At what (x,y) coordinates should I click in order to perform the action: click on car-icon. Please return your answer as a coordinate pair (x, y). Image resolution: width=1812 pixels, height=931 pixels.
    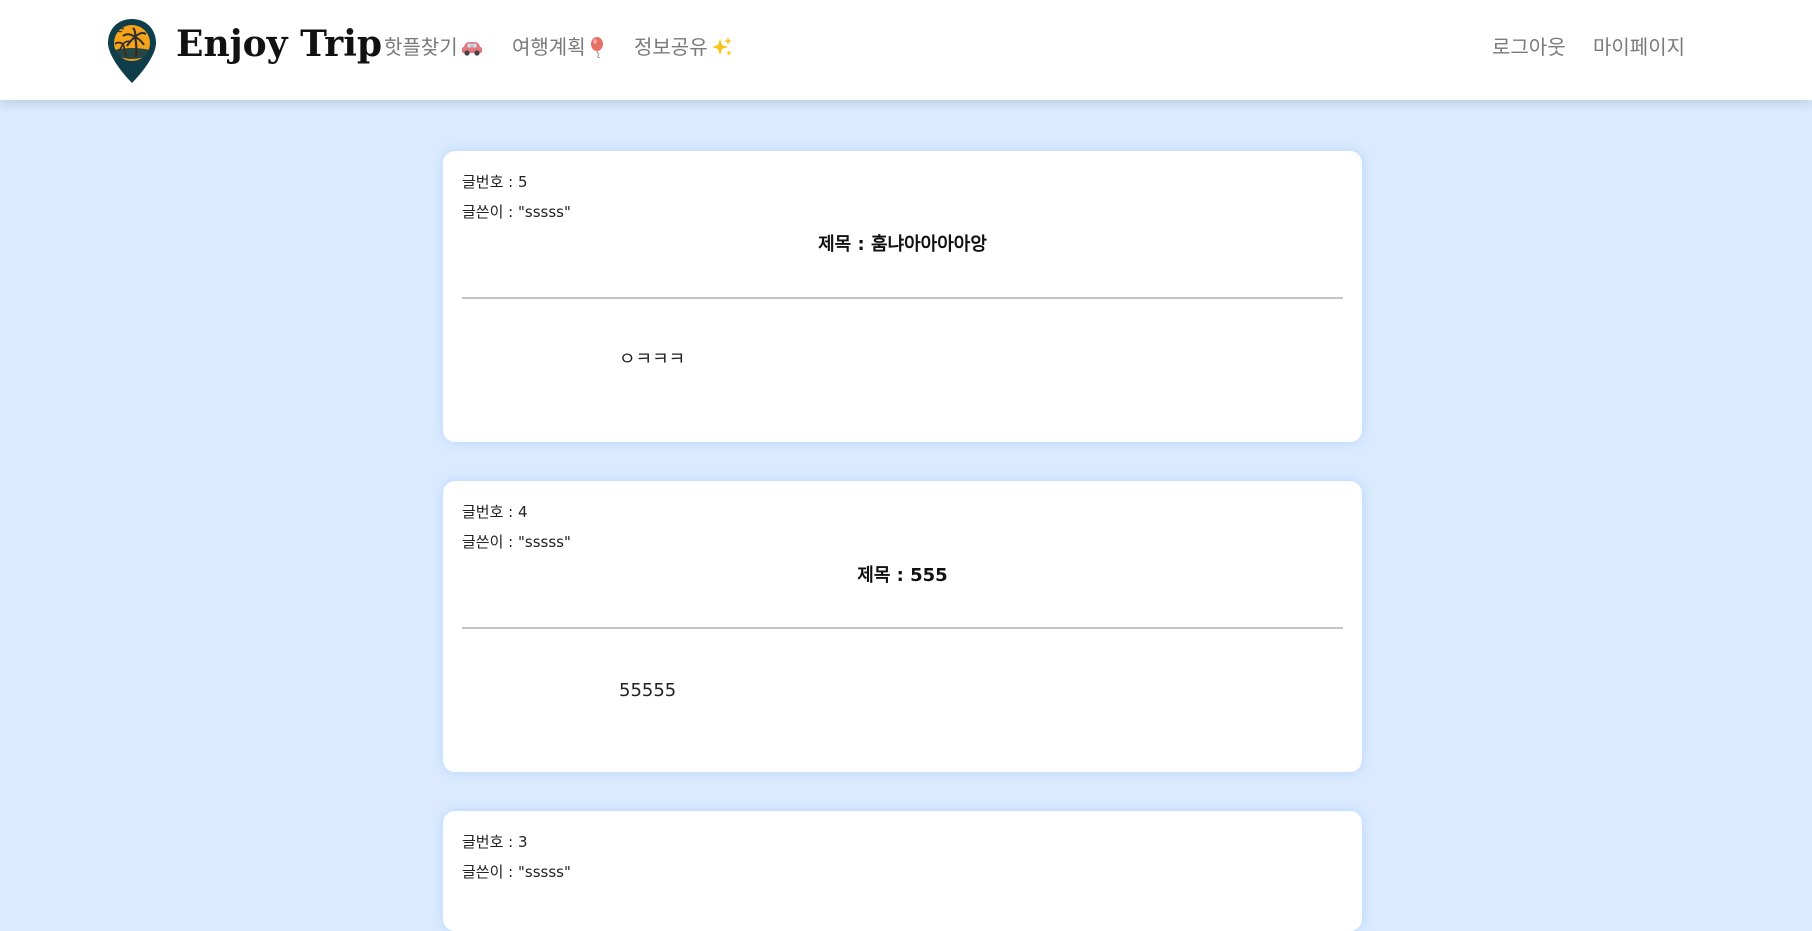
    Looking at the image, I should click on (472, 47).